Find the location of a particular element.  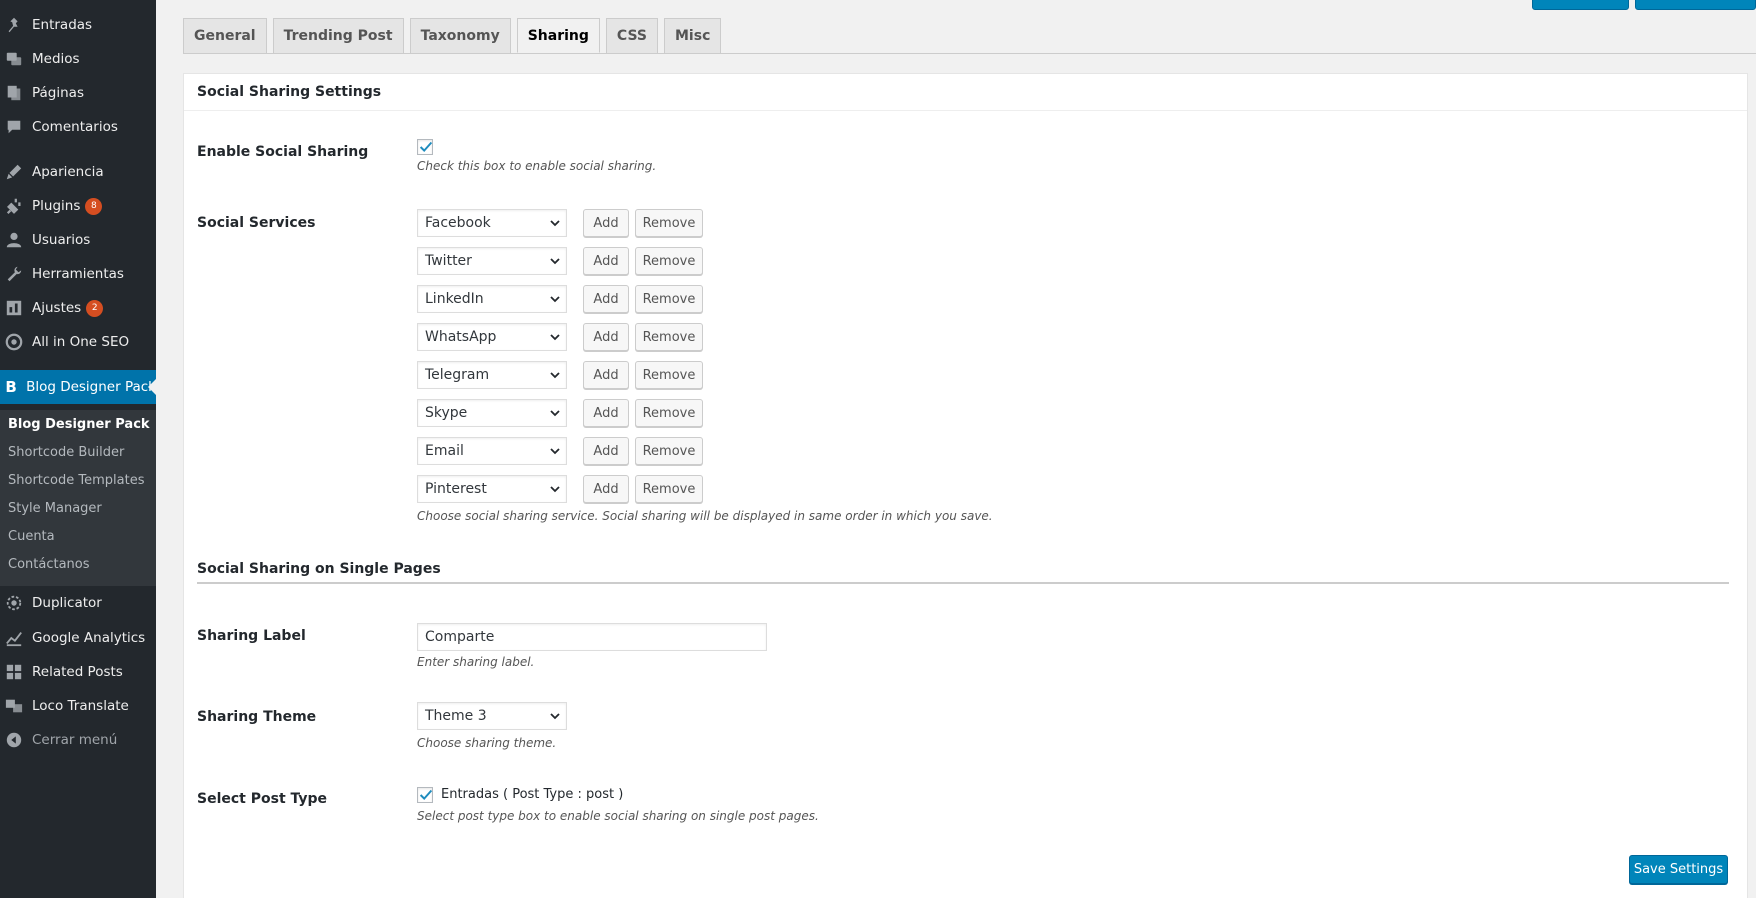

service-select: Telegram is located at coordinates (492, 375).